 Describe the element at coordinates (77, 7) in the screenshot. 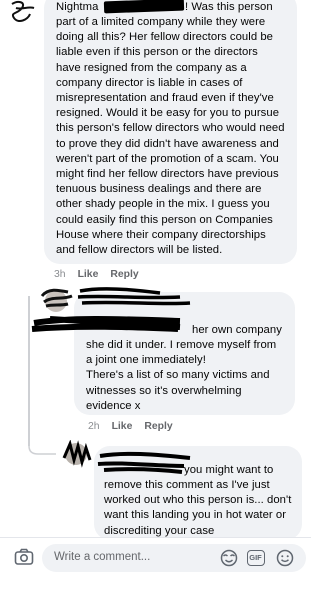

I see `comment-1-first-word: Nightma` at that location.